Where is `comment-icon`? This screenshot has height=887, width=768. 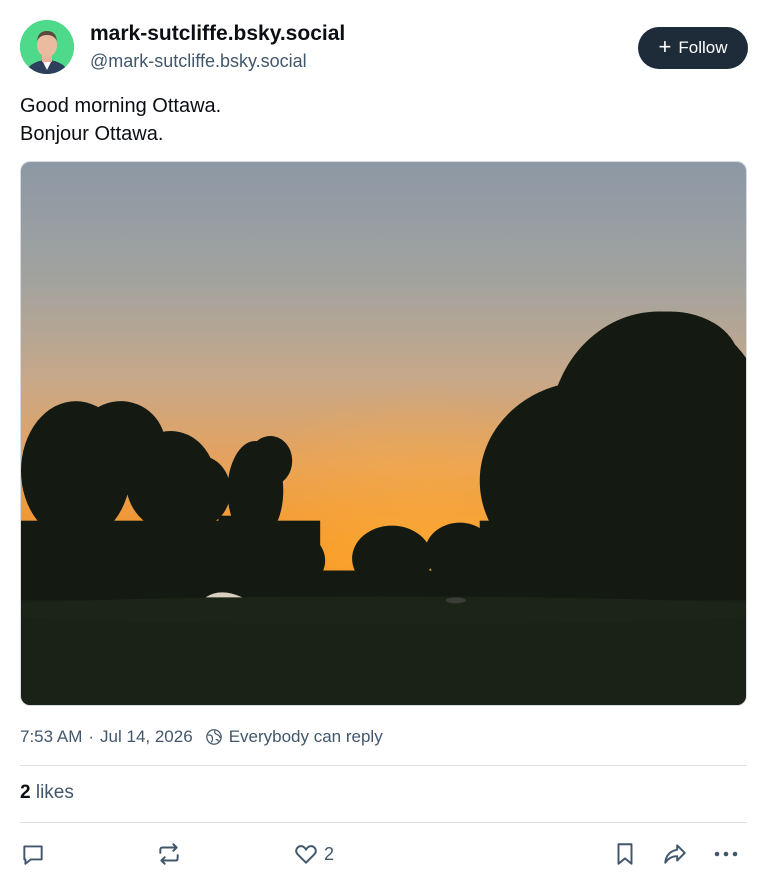 comment-icon is located at coordinates (33, 855).